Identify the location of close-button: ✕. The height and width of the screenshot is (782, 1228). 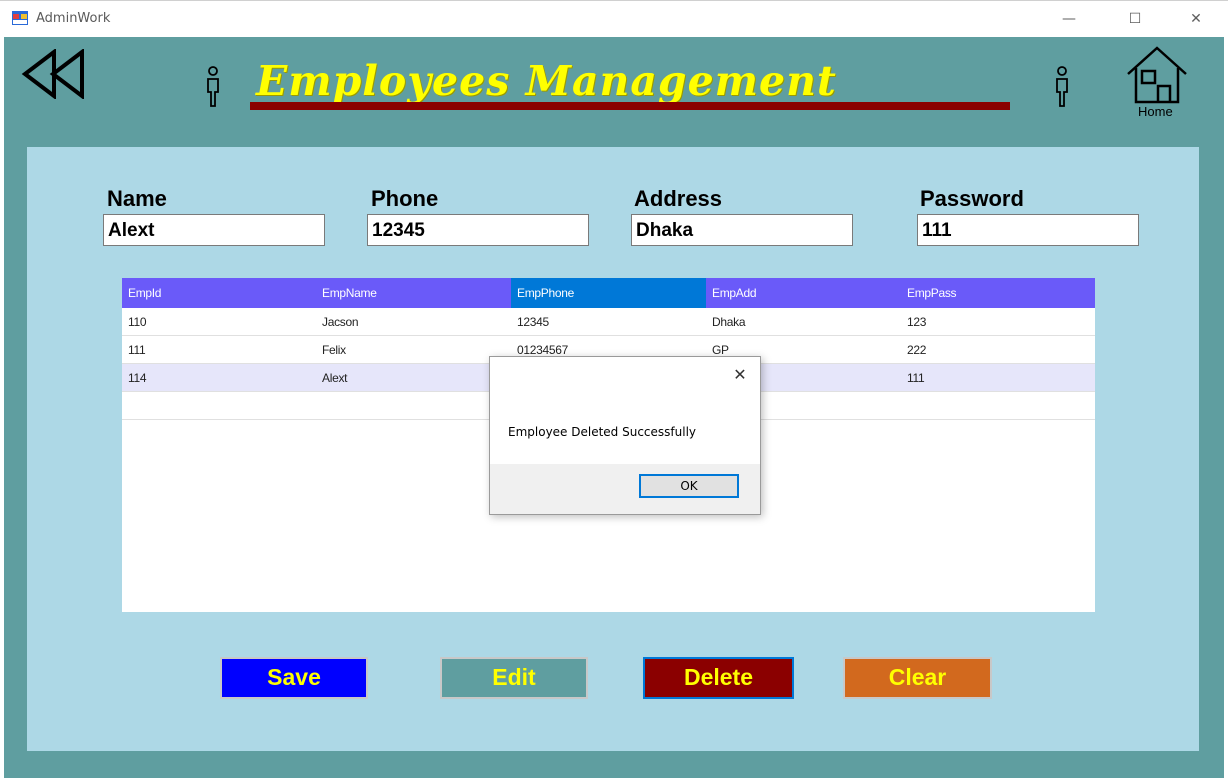
(1196, 19).